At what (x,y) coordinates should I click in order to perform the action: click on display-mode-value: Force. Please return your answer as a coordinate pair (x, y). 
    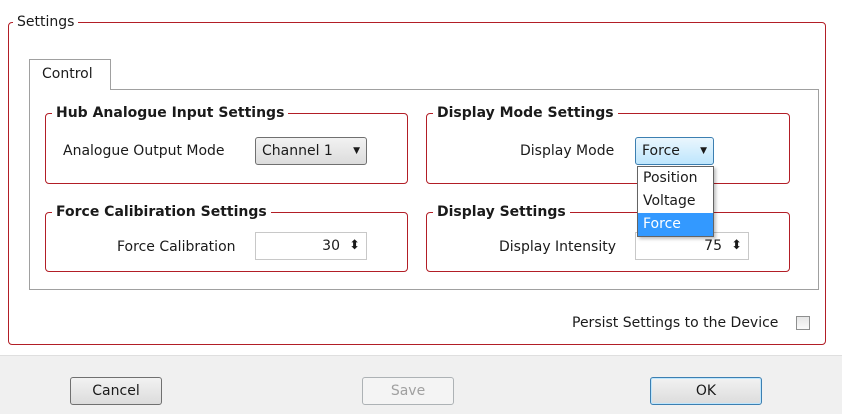
    Looking at the image, I should click on (661, 151).